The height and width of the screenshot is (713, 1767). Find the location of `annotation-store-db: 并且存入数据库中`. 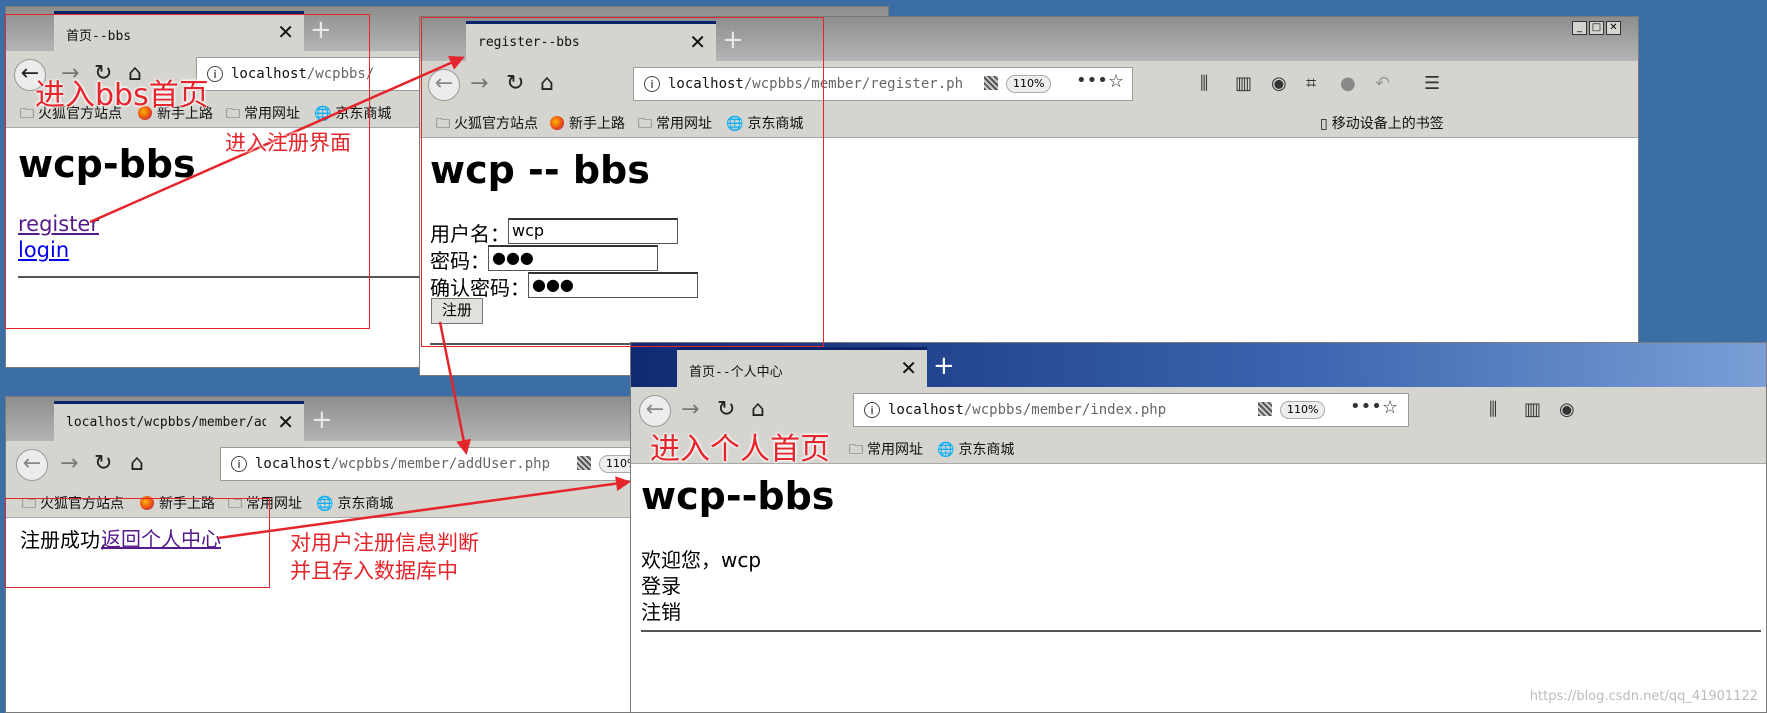

annotation-store-db: 并且存入数据库中 is located at coordinates (374, 571).